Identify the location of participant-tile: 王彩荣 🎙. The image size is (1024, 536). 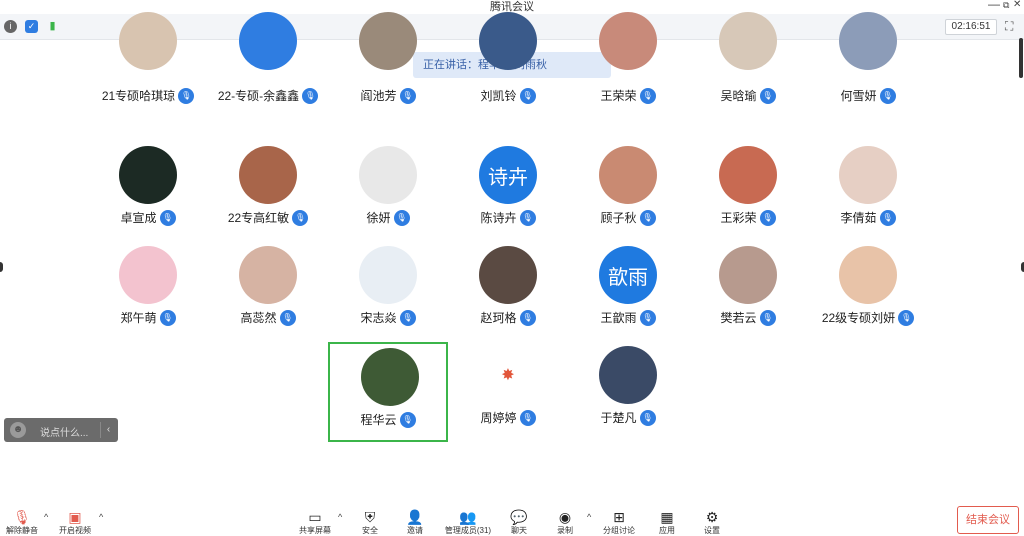
(748, 192).